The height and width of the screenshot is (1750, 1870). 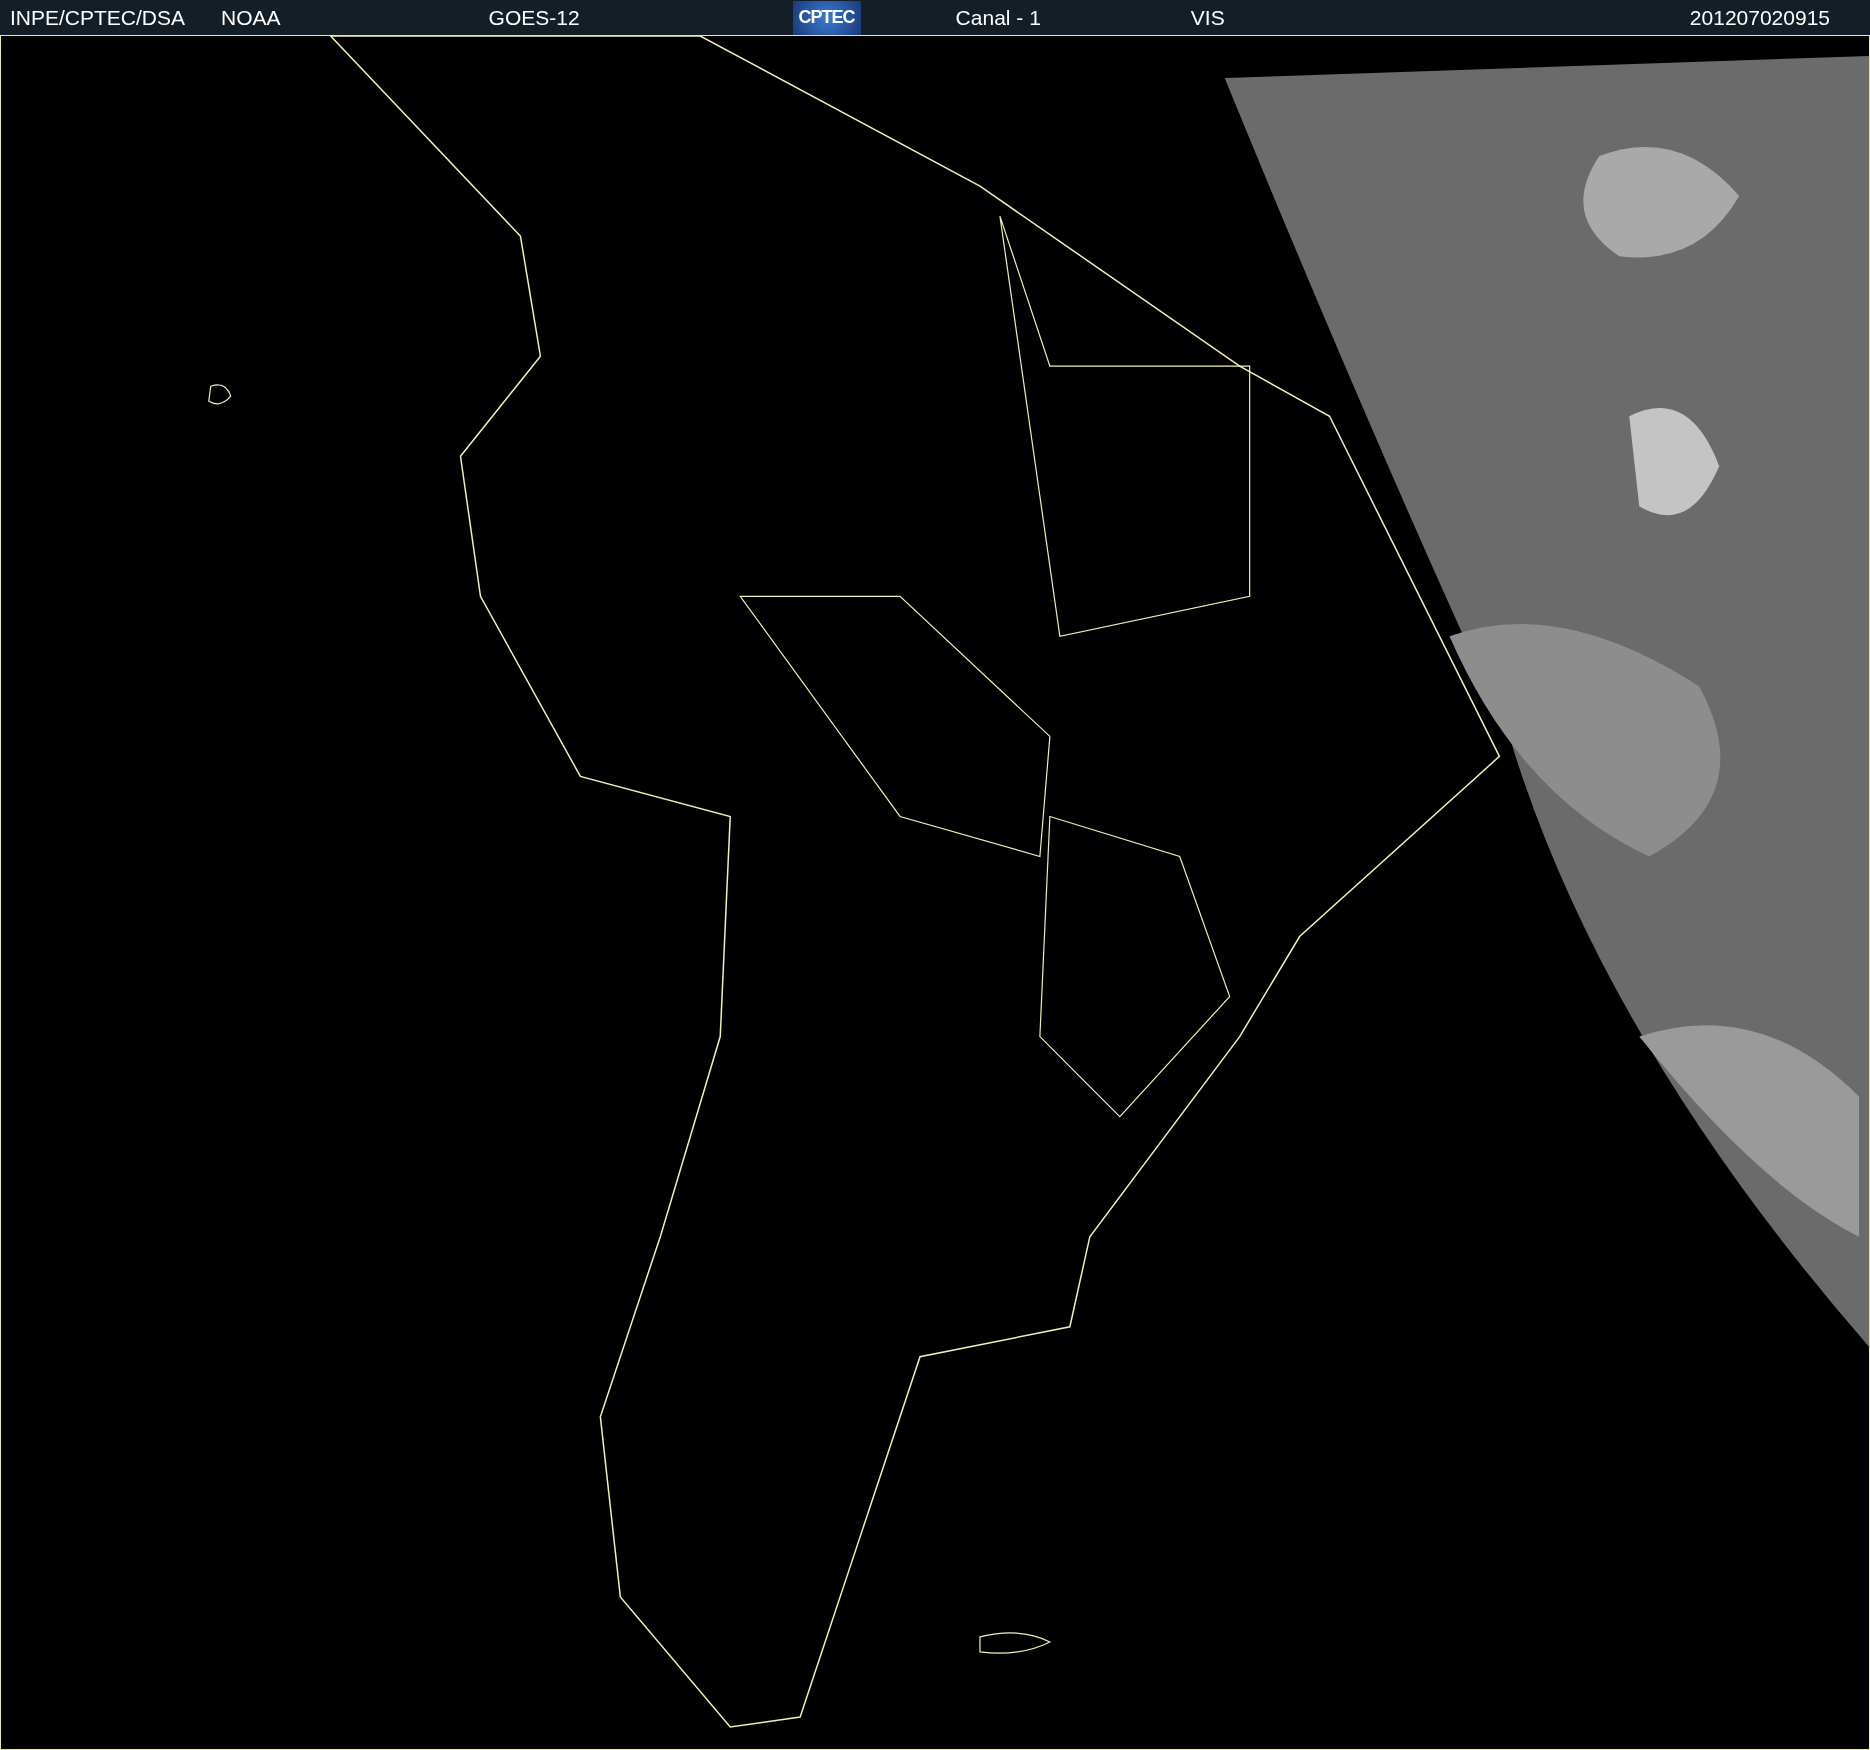 I want to click on header-label: 201207020915, so click(x=1759, y=17).